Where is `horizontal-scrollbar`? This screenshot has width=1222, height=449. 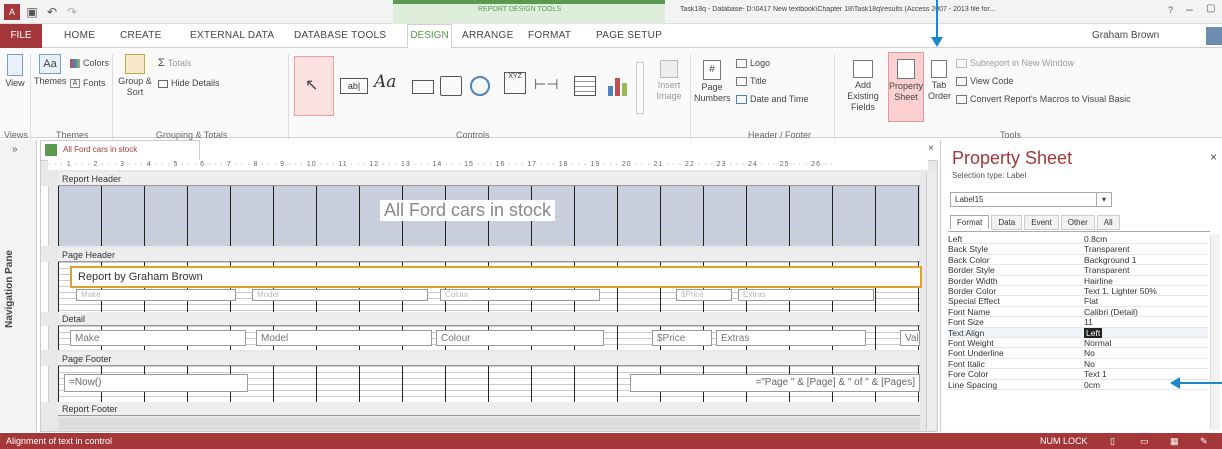
horizontal-scrollbar is located at coordinates (489, 424).